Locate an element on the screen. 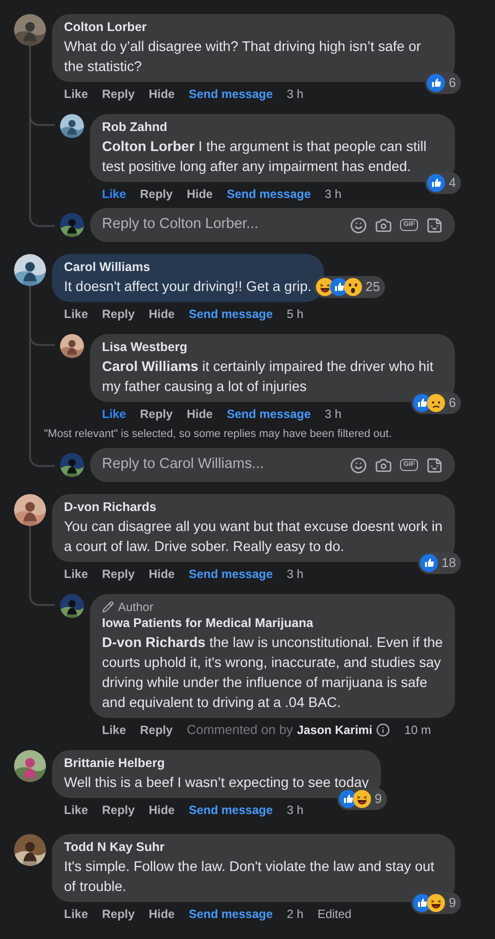 The image size is (495, 939). info-icon is located at coordinates (383, 730).